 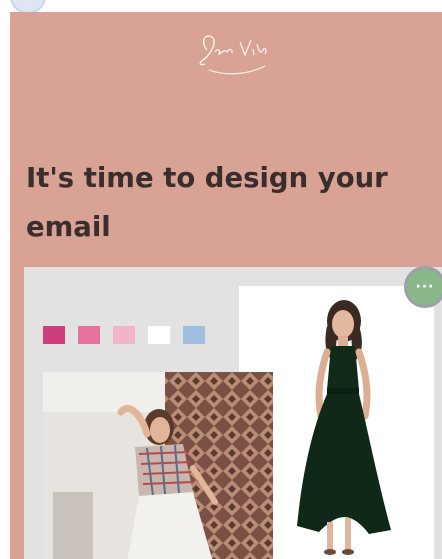 I want to click on more-options-icon: ···, so click(x=425, y=287).